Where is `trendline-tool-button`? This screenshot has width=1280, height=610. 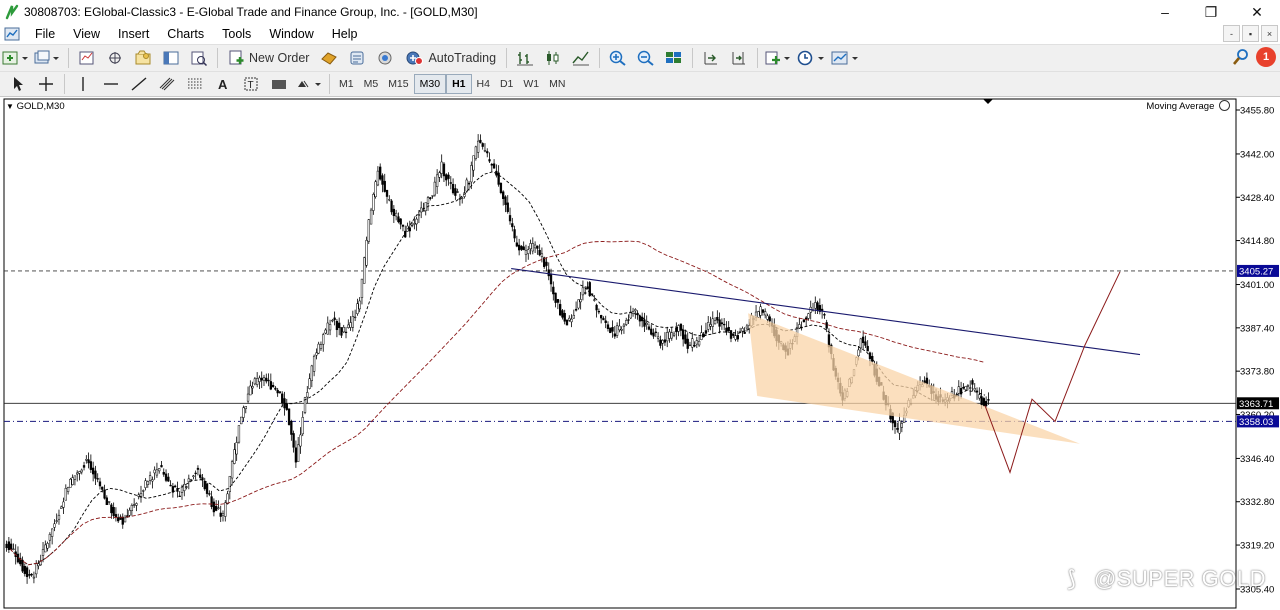 trendline-tool-button is located at coordinates (139, 84).